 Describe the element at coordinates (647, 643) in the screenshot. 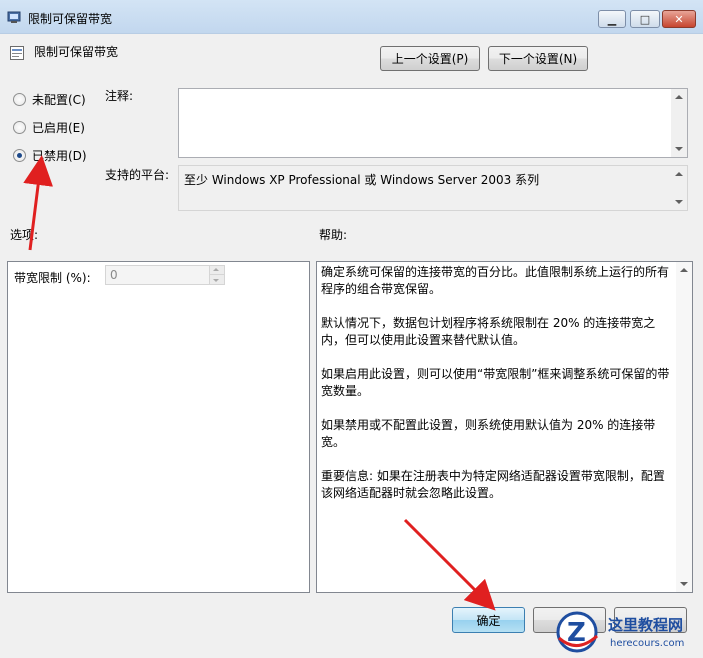

I see `watermark-url: herecours.com` at that location.